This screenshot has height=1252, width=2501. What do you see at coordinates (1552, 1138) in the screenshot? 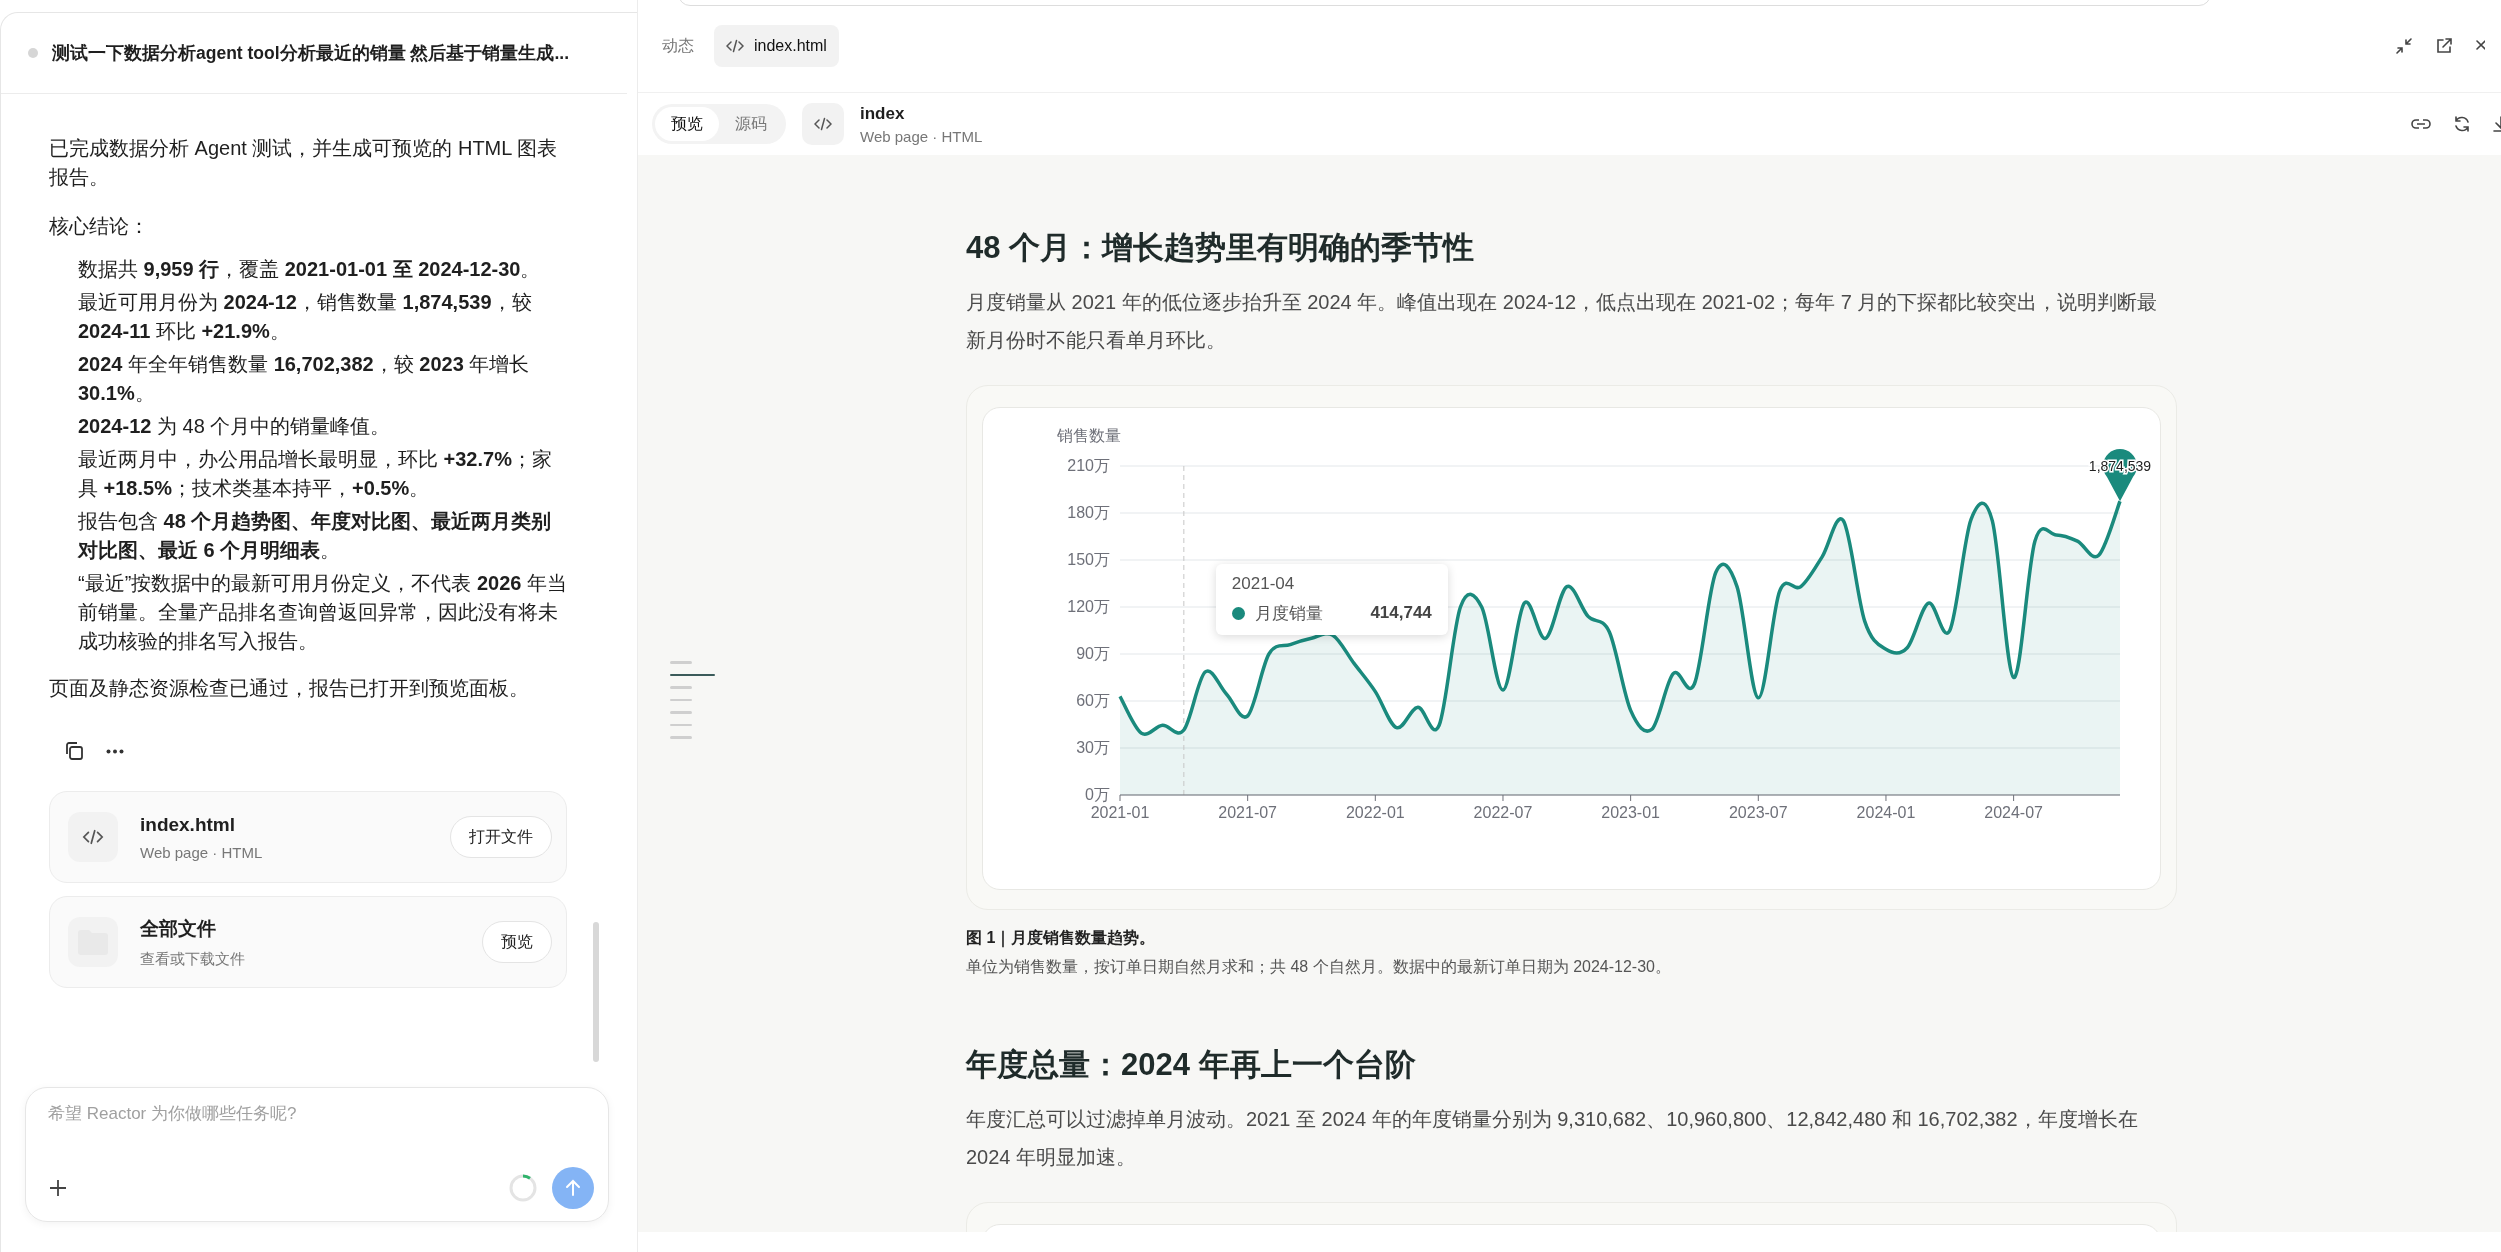
I see `section-text: 年度汇总可以过滤掉单月波动。2021 至 2024 年的年度销量分别为 9,310,682、10,960,800、12,842,480 和 16,702,382，年度增长在 2024 年明显加速。` at bounding box center [1552, 1138].